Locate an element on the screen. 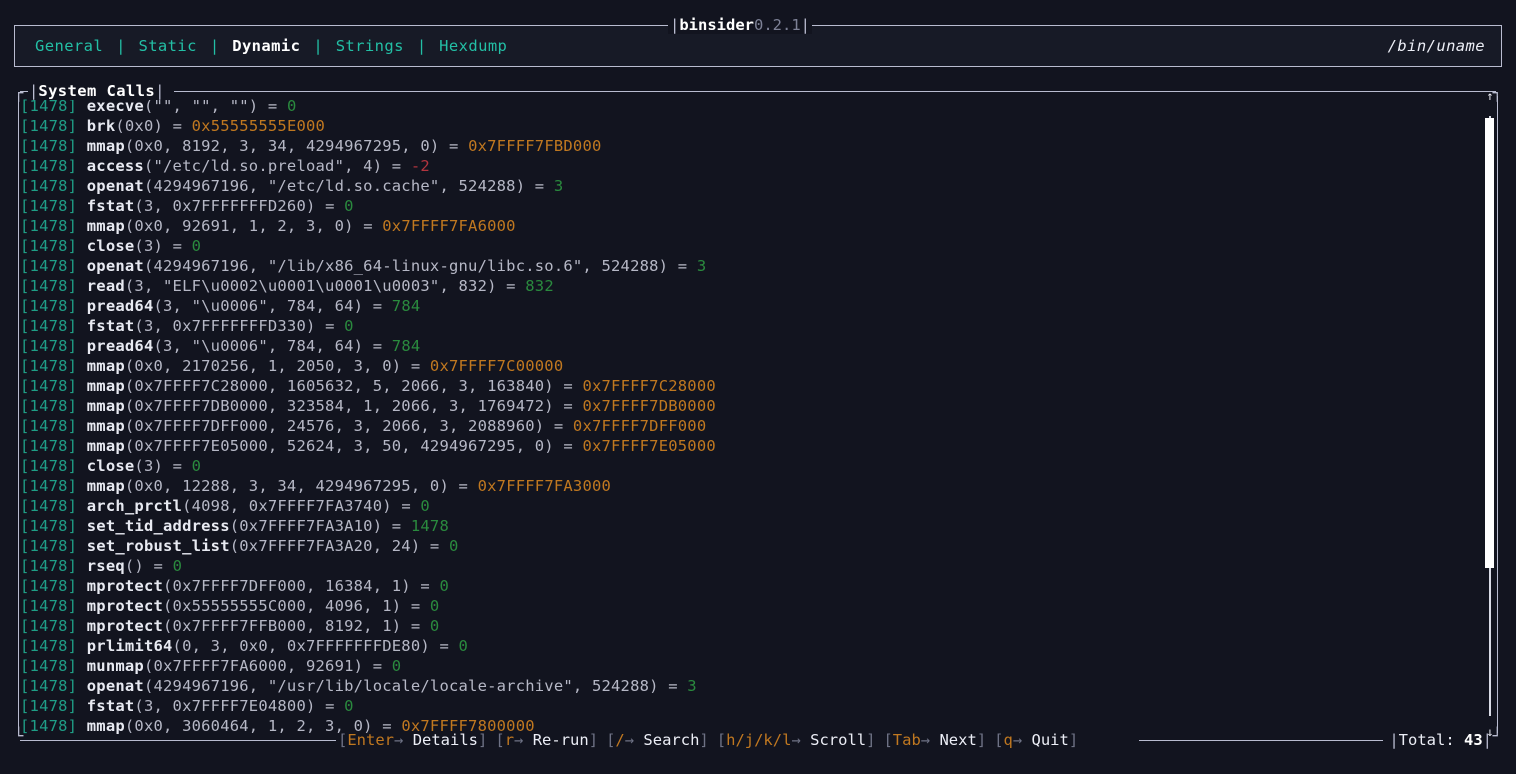 This screenshot has width=1516, height=774. syscall-return-value: 0x7FFFF7E05000 is located at coordinates (649, 446).